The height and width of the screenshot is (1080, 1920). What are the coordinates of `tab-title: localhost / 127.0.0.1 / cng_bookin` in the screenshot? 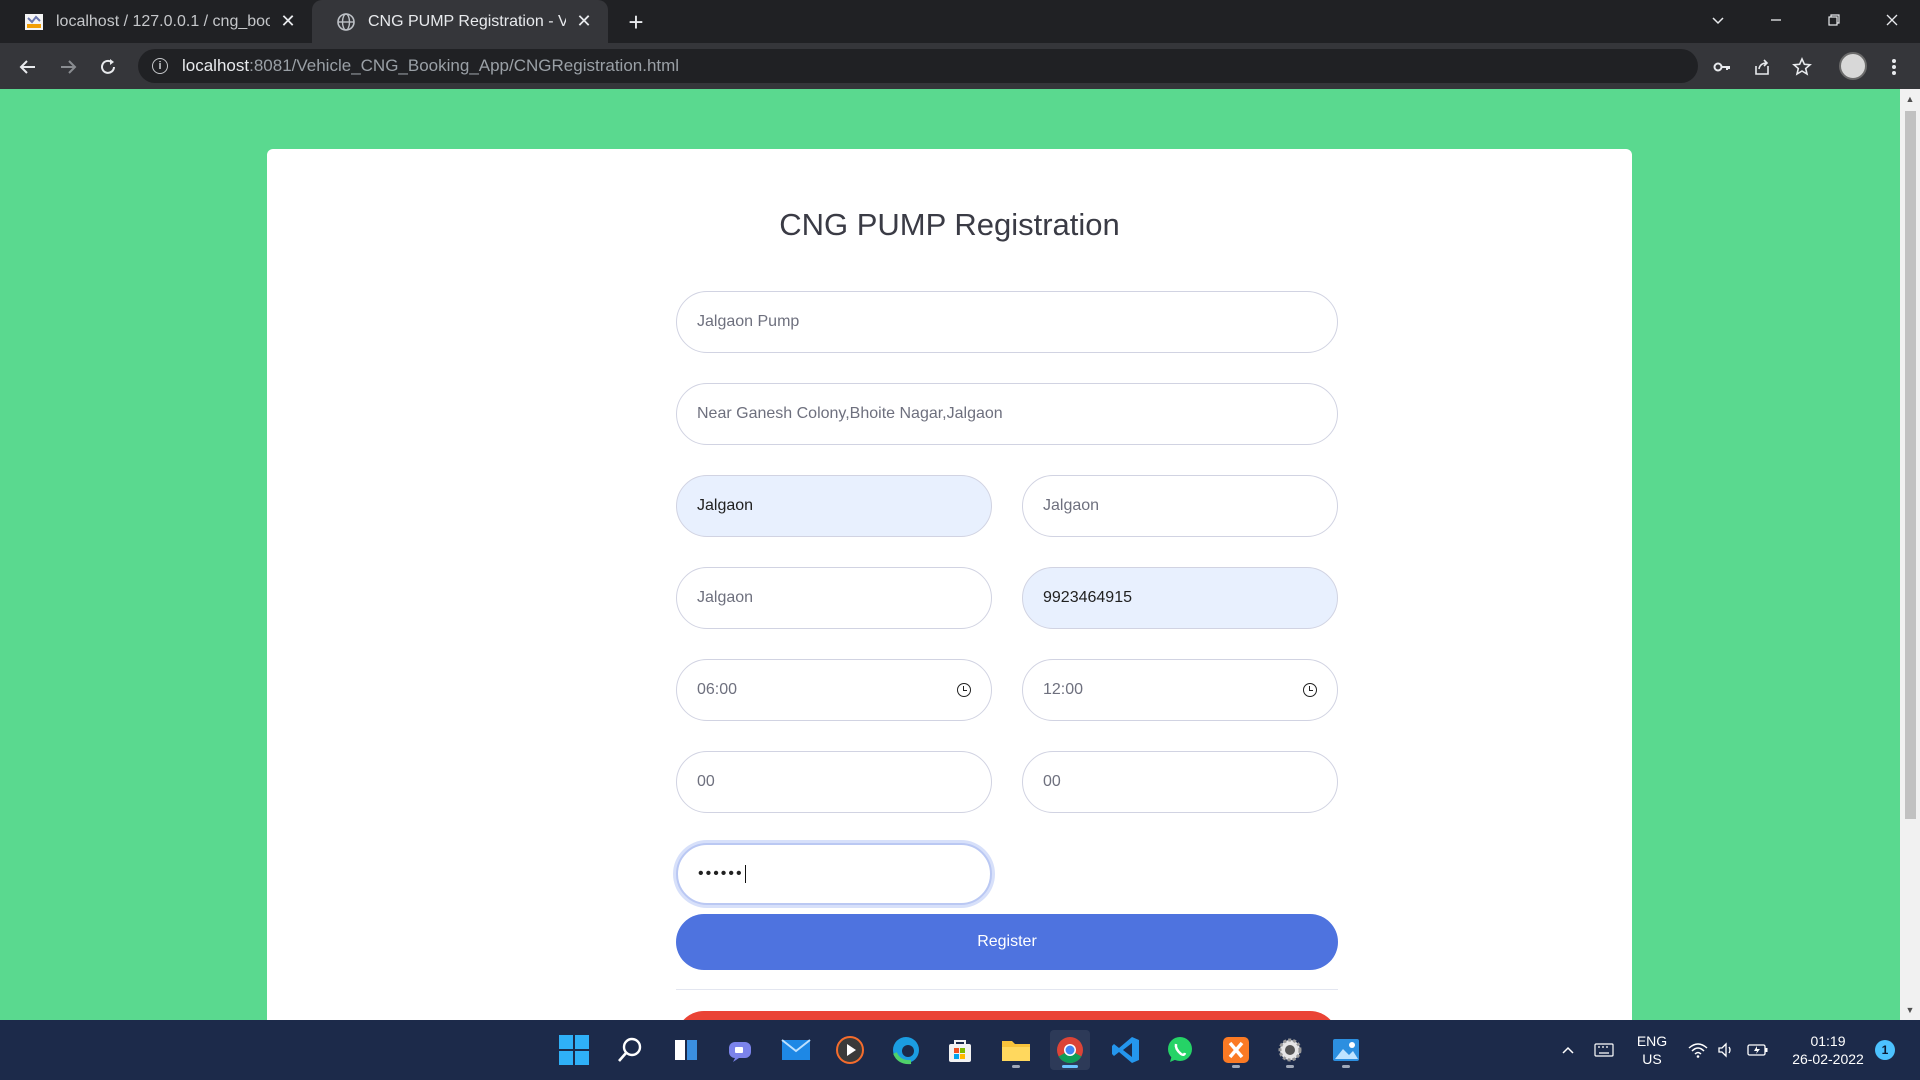 It's located at (163, 21).